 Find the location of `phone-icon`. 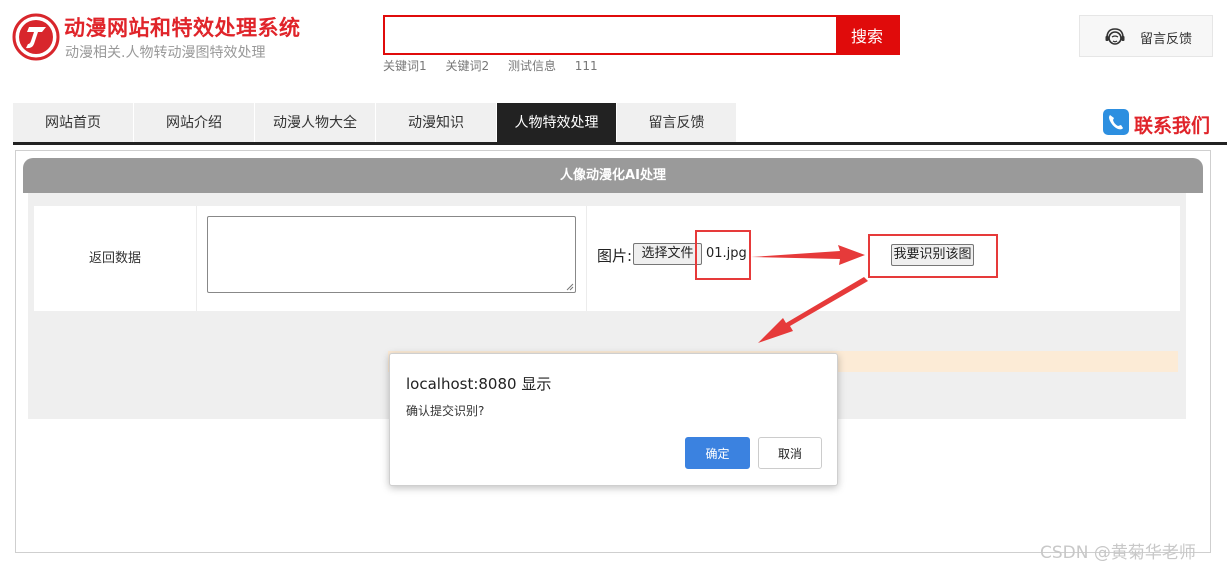

phone-icon is located at coordinates (1116, 122).